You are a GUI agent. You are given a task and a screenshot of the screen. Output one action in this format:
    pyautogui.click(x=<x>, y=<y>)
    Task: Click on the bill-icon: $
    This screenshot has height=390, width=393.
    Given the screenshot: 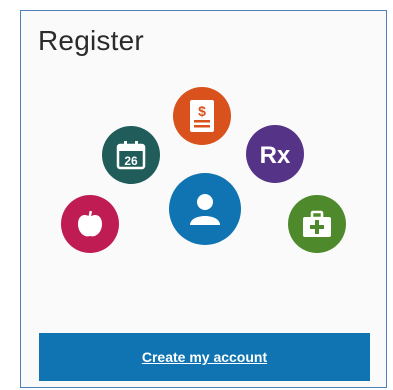 What is the action you would take?
    pyautogui.click(x=202, y=116)
    